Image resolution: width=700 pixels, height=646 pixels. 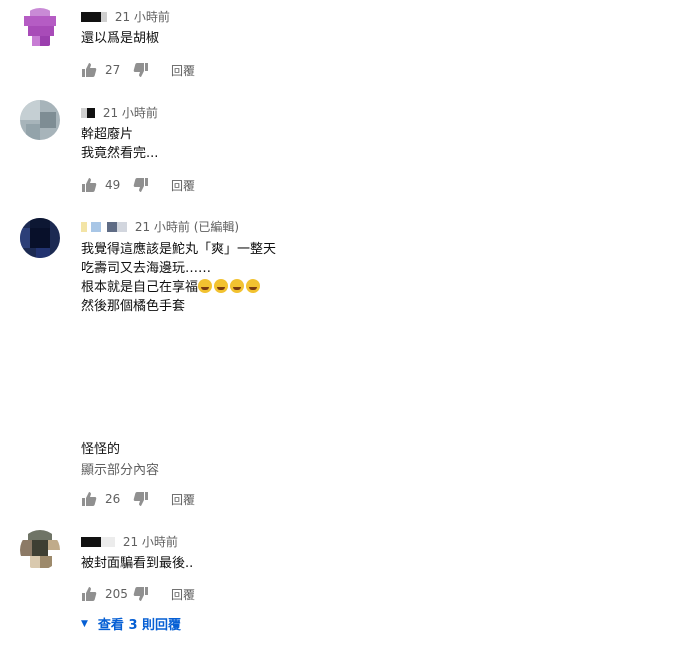 I want to click on comment-text: 被封面騙看到最後.., so click(x=137, y=563).